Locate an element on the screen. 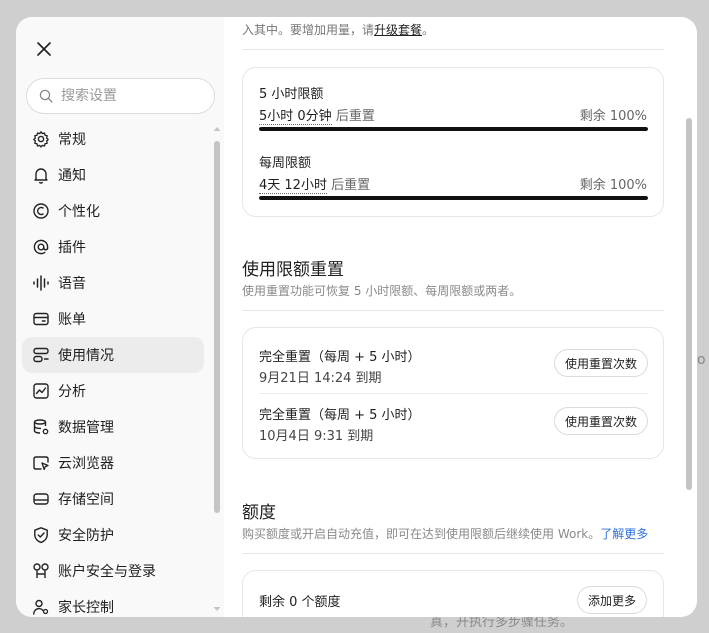 Image resolution: width=709 pixels, height=633 pixels. sidebar-scrollbar-thumb is located at coordinates (217, 327).